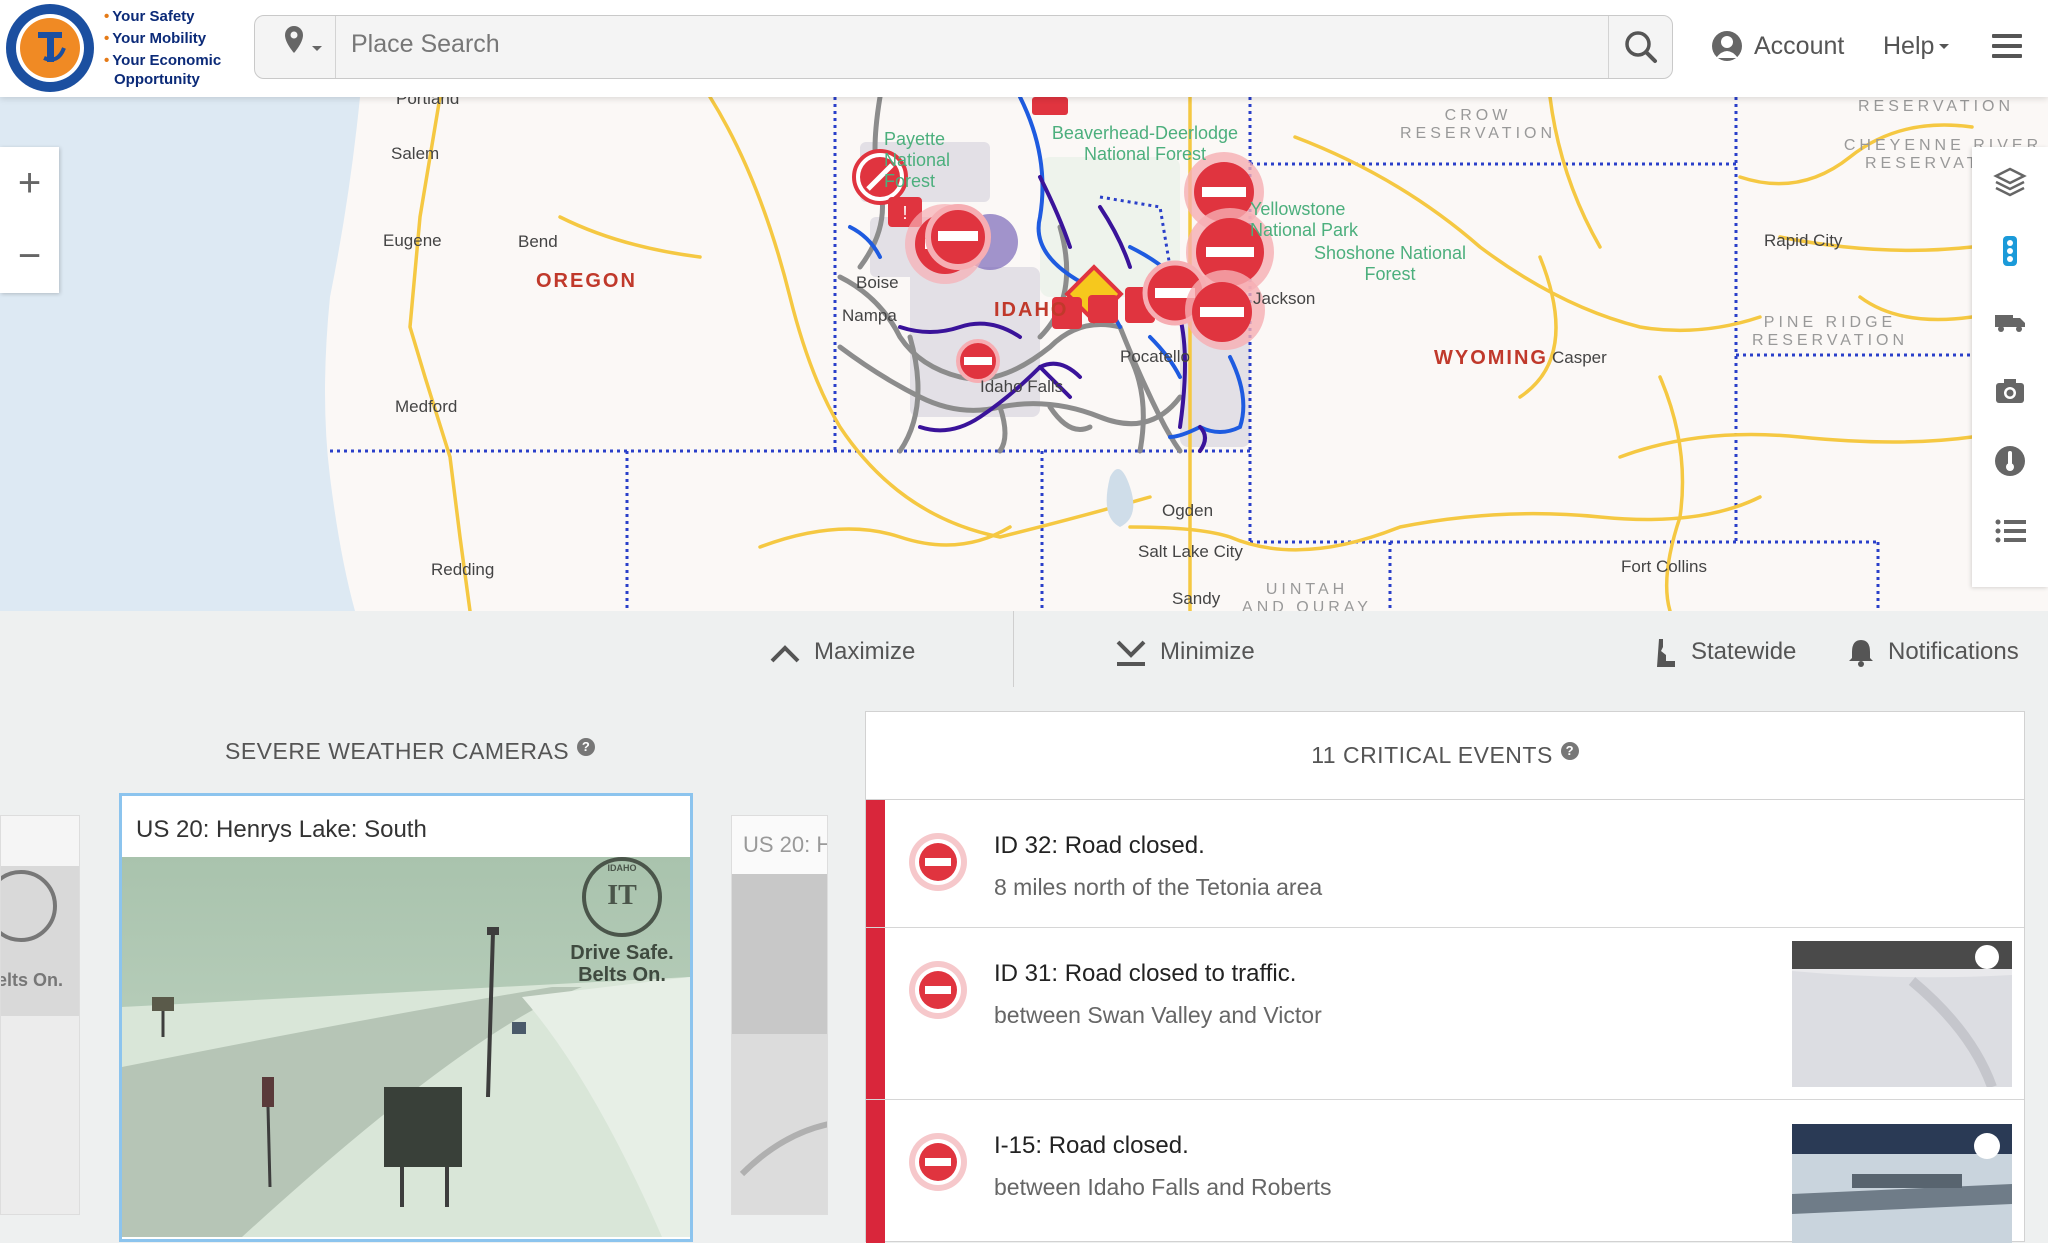 The width and height of the screenshot is (2048, 1243). Describe the element at coordinates (2010, 251) in the screenshot. I see `traffic-light-icon` at that location.